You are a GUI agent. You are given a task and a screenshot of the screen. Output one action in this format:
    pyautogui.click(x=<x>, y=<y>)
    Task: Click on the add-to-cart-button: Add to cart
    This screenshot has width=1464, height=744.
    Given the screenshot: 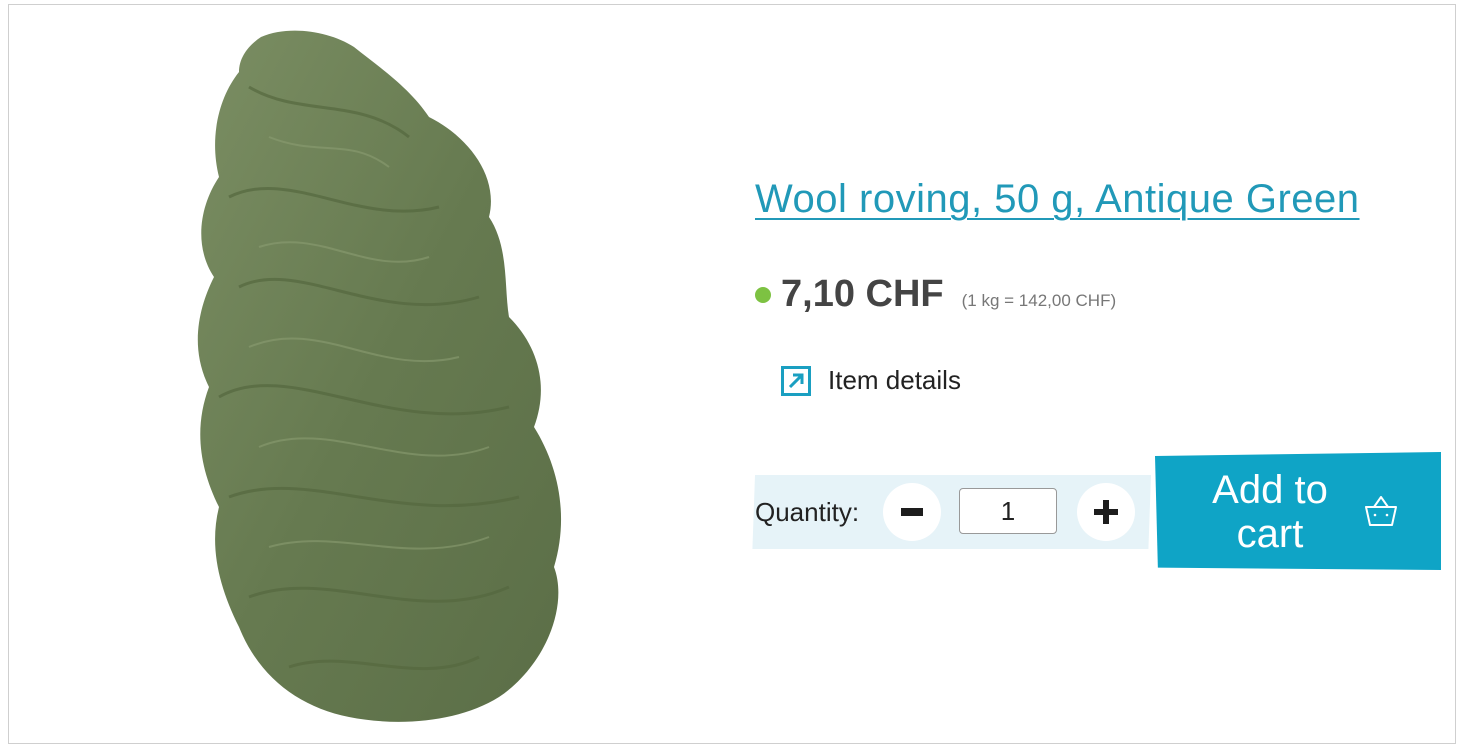 What is the action you would take?
    pyautogui.click(x=1298, y=511)
    